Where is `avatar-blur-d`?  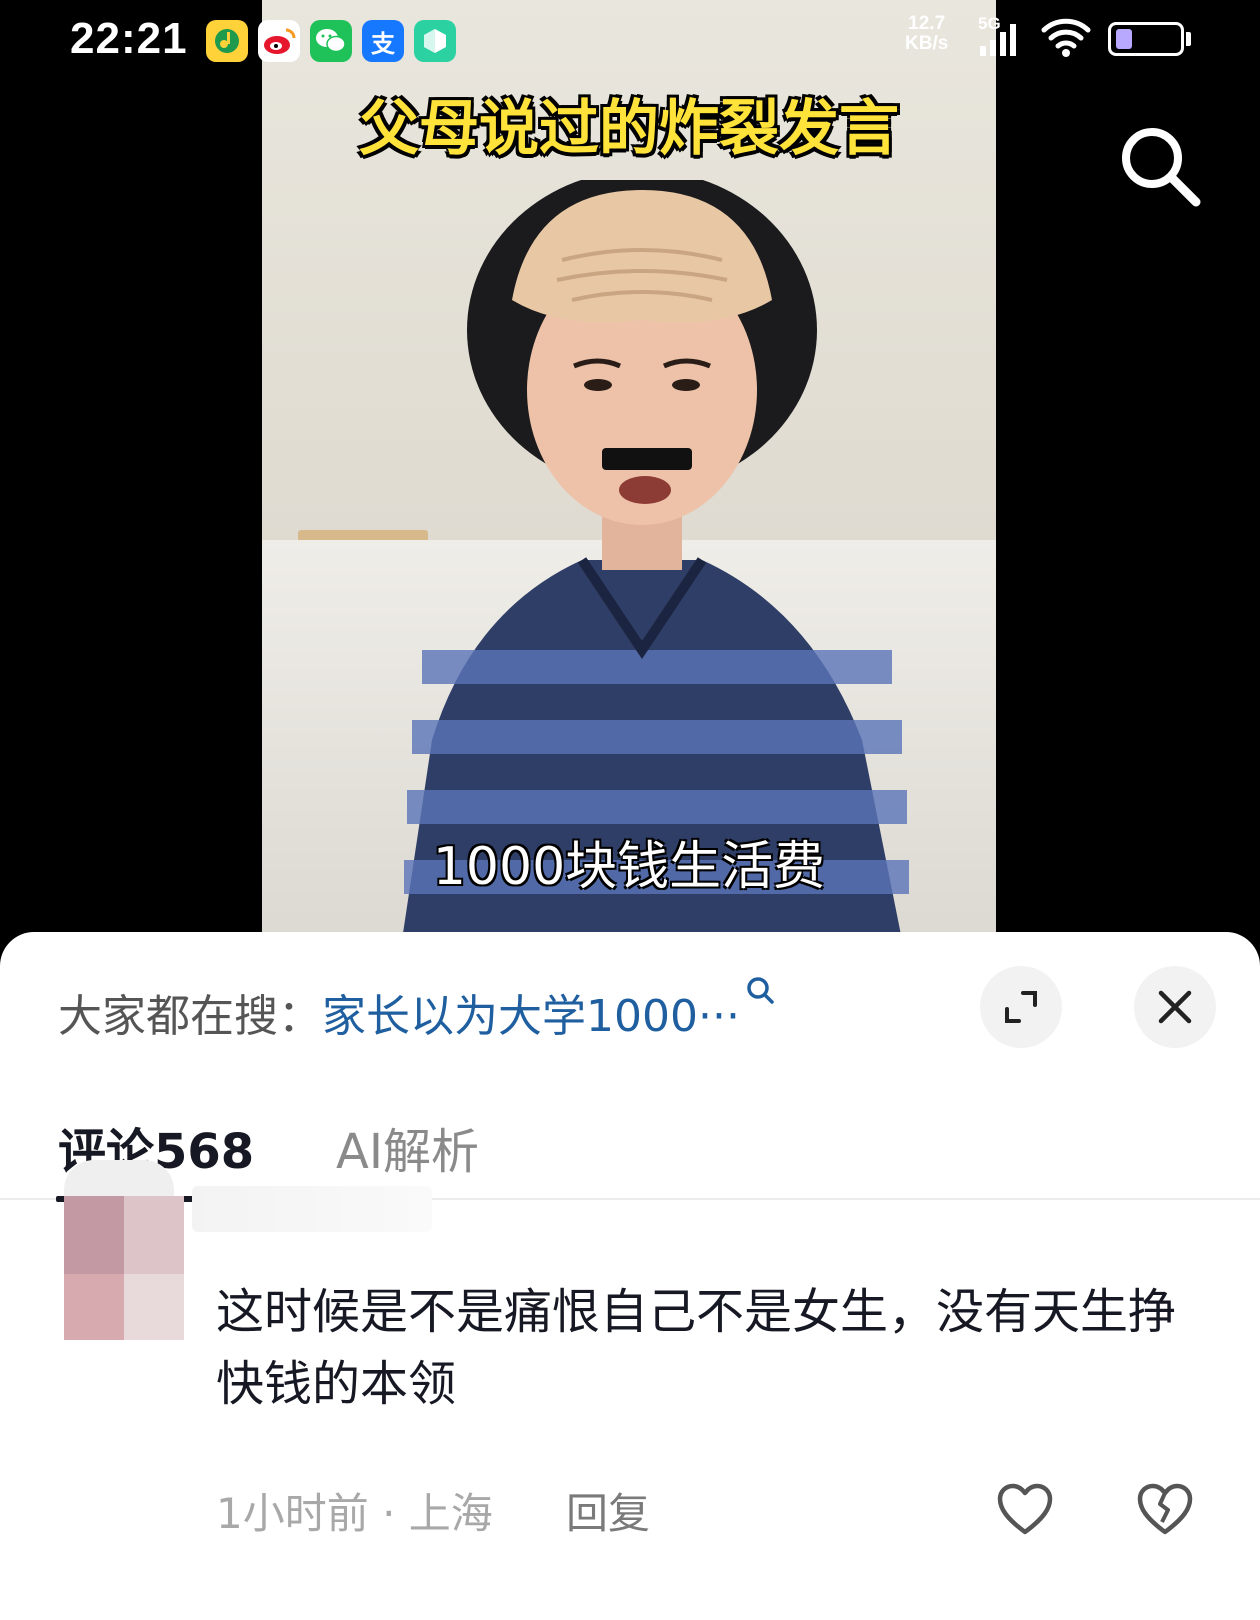 avatar-blur-d is located at coordinates (154, 1307).